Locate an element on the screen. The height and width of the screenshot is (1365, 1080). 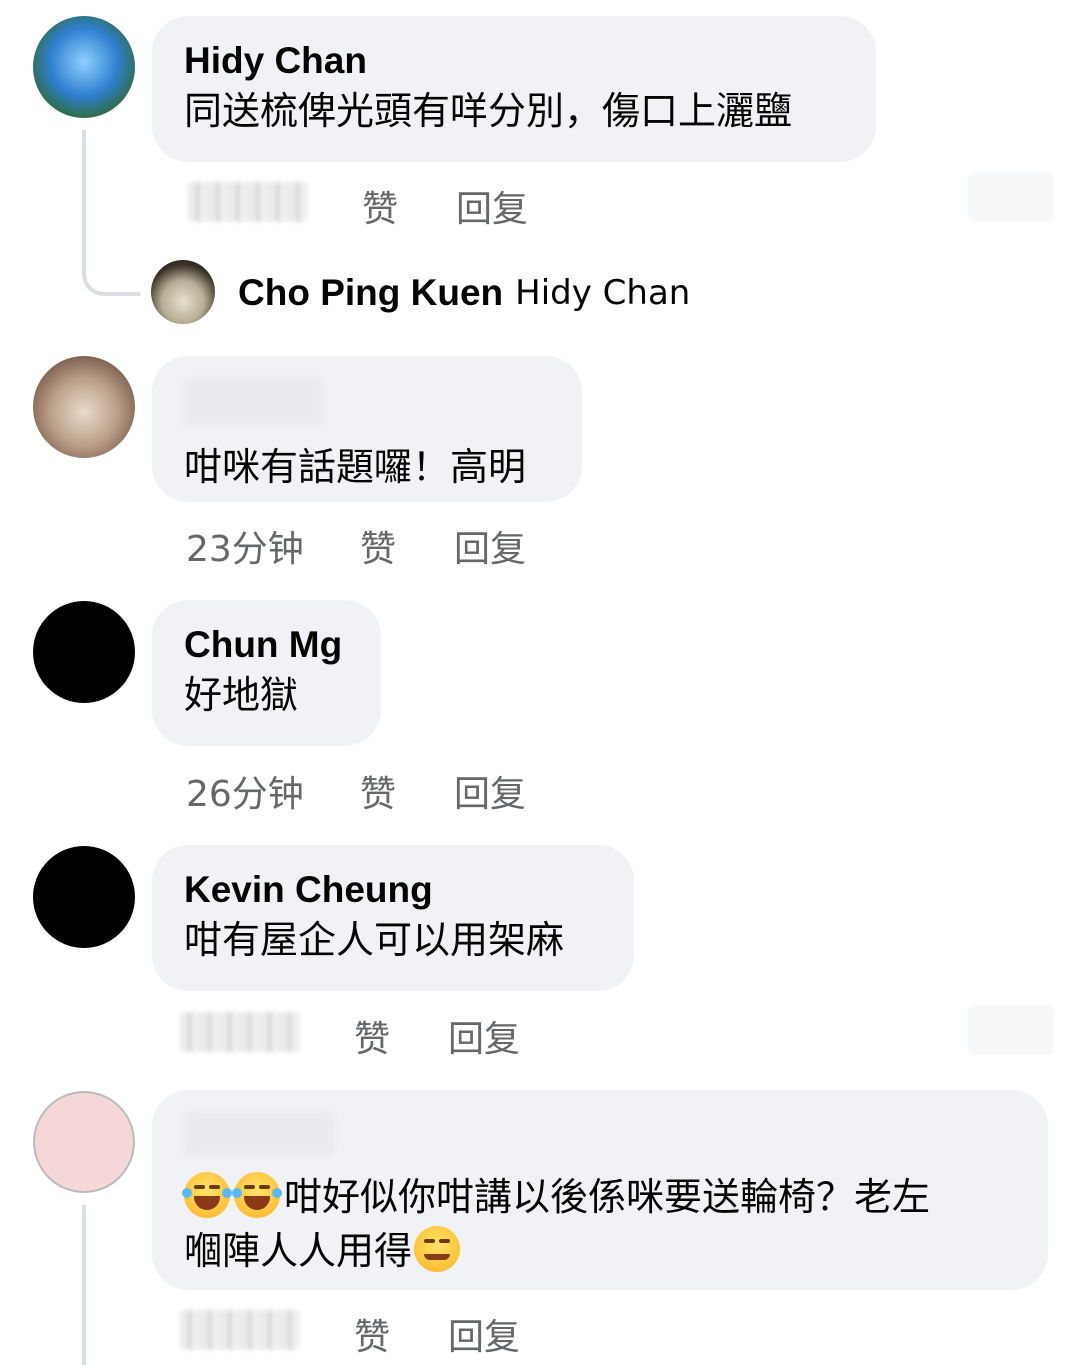
comment-bubble: 咁咪有話題囉！高明 is located at coordinates (367, 429).